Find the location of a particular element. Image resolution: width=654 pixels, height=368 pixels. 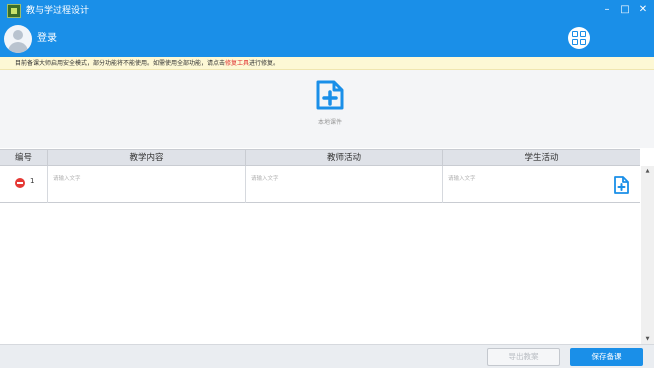

table-row: 1 请输入文字 请输入文字 请输入文字 is located at coordinates (320, 184).